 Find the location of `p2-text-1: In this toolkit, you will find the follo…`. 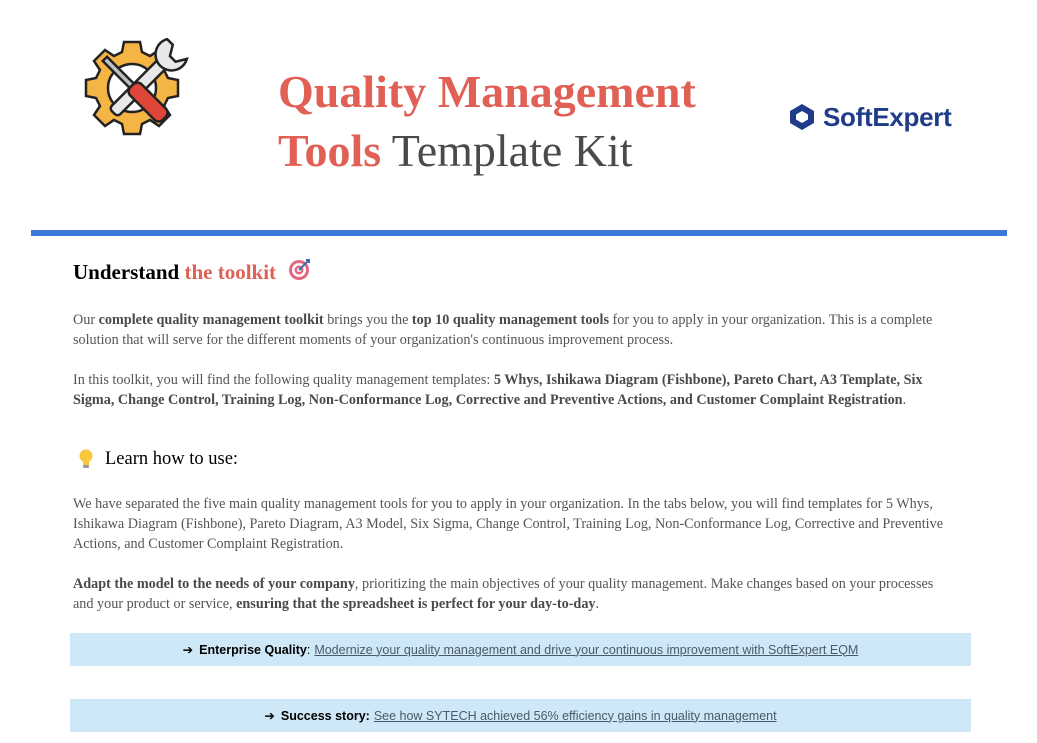

p2-text-1: In this toolkit, you will find the follo… is located at coordinates (283, 380).